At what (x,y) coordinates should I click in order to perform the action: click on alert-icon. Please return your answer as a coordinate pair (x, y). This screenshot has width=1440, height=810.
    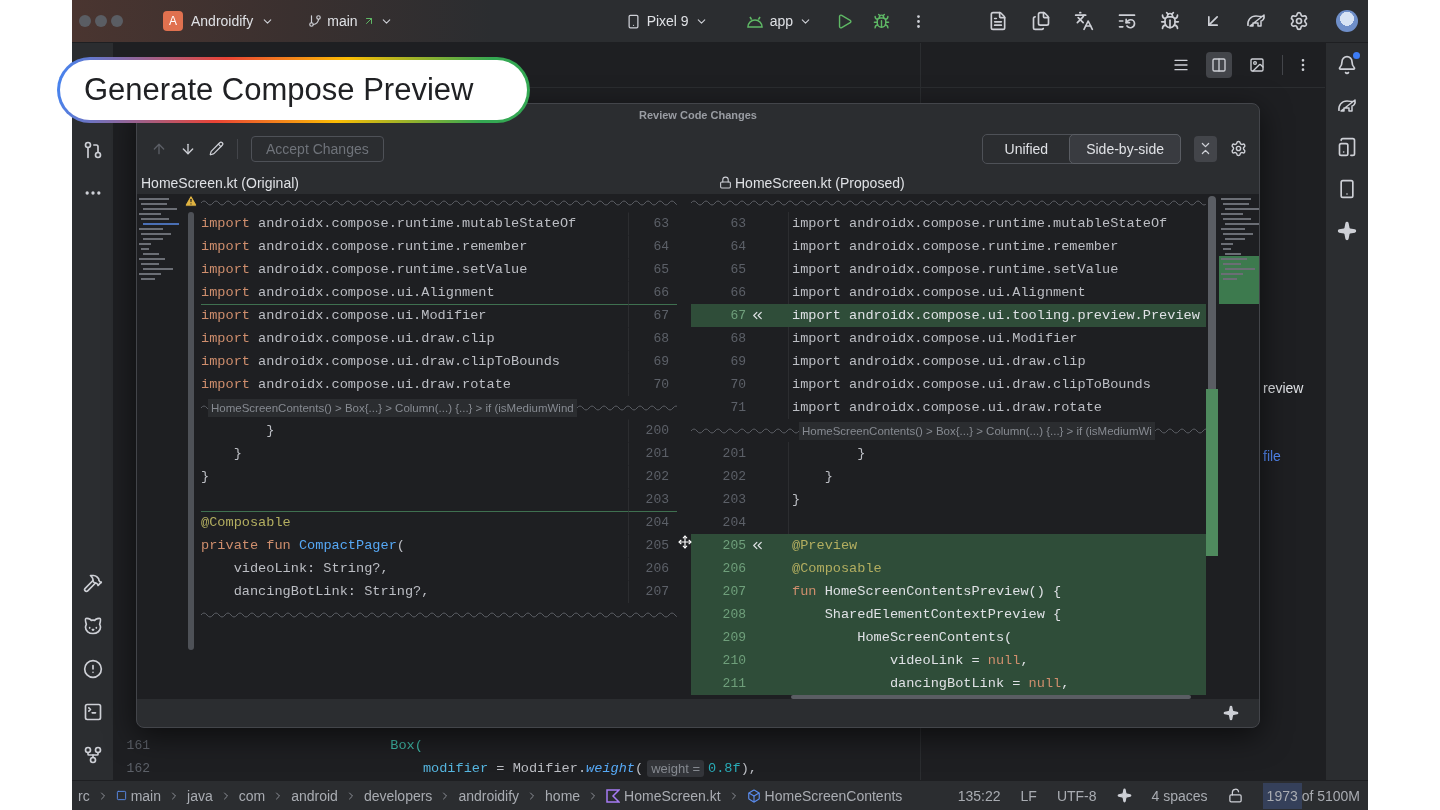
    Looking at the image, I should click on (92, 669).